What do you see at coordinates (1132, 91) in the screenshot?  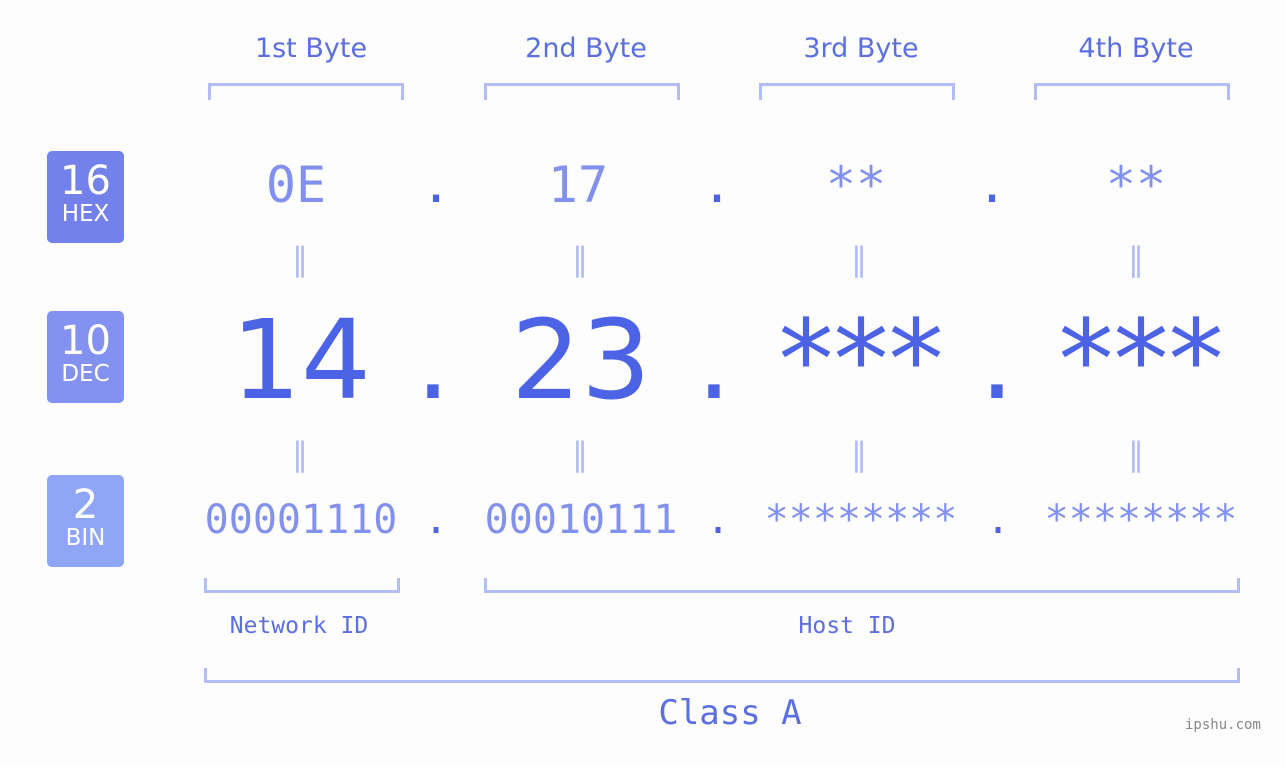 I see `byte-4-bracket` at bounding box center [1132, 91].